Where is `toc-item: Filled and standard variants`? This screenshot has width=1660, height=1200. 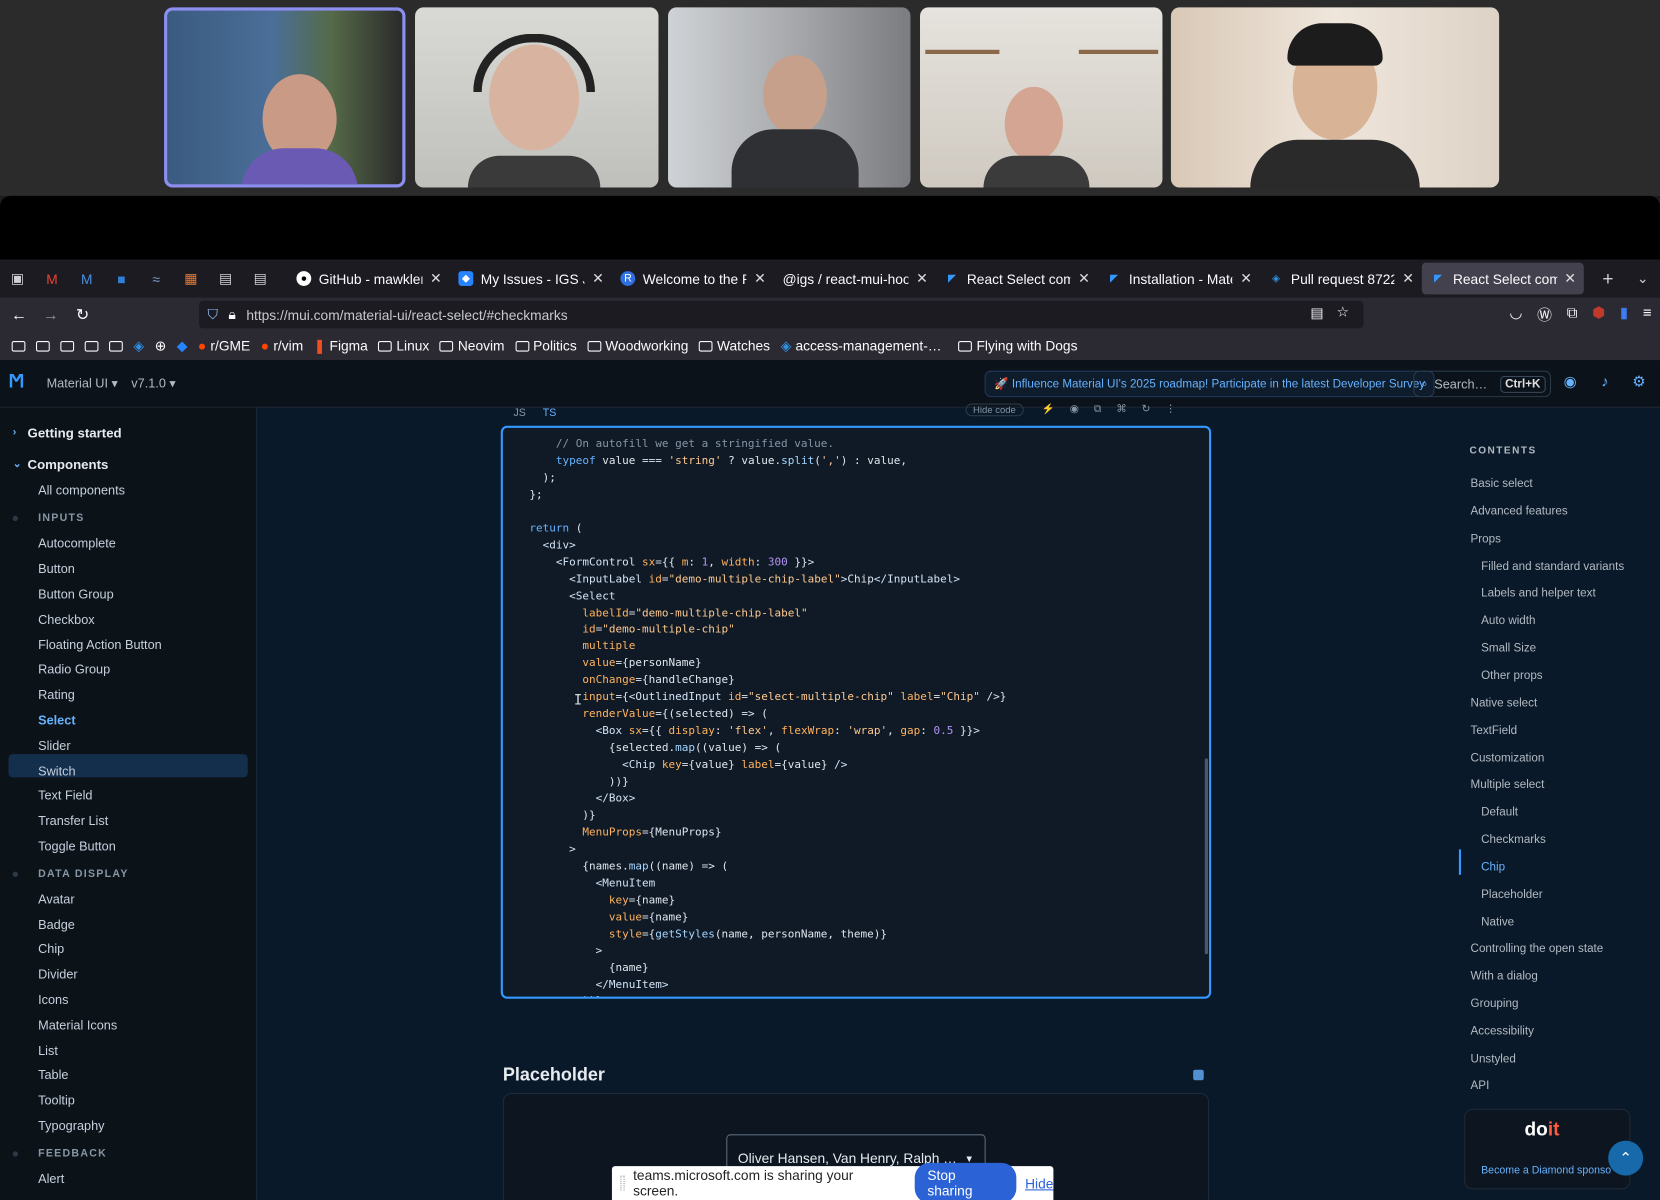
toc-item: Filled and standard variants is located at coordinates (1552, 566).